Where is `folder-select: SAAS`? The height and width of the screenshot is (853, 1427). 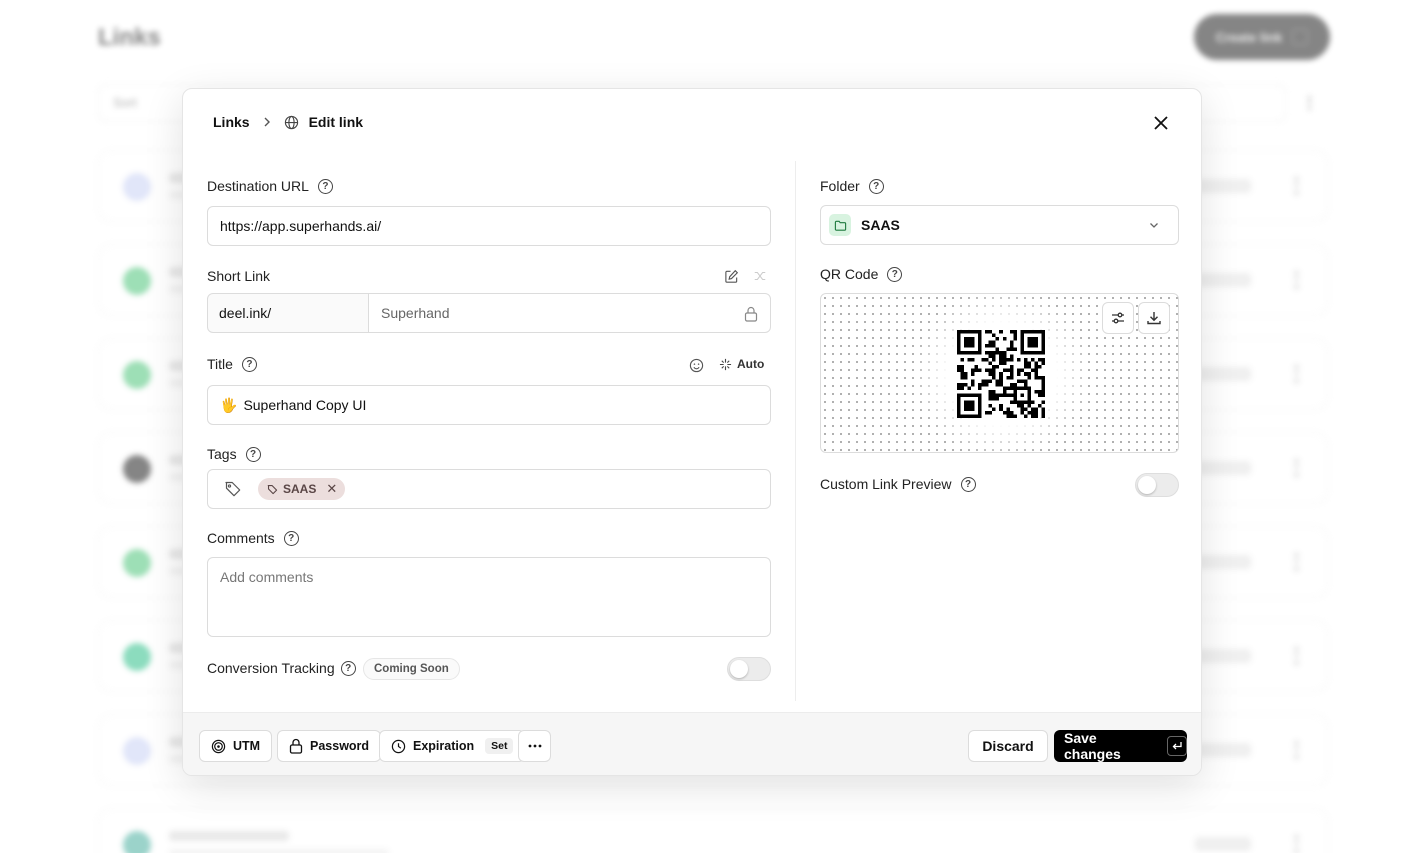 folder-select: SAAS is located at coordinates (999, 225).